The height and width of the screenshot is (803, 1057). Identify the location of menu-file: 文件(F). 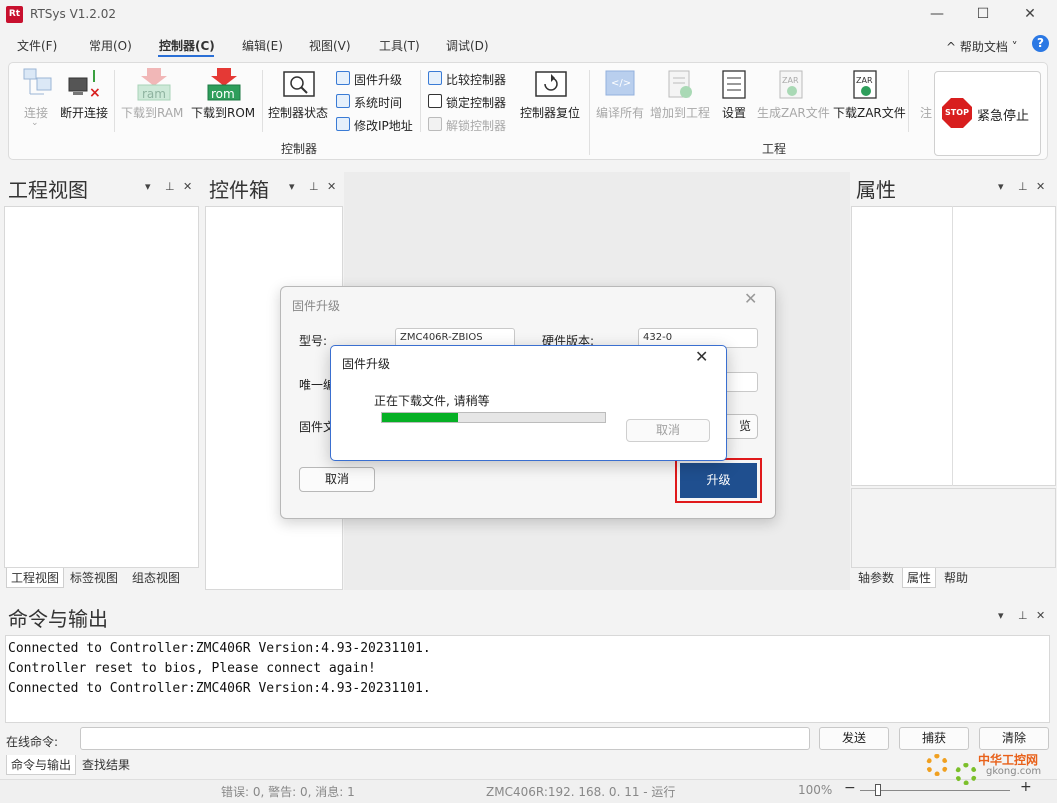
(37, 45).